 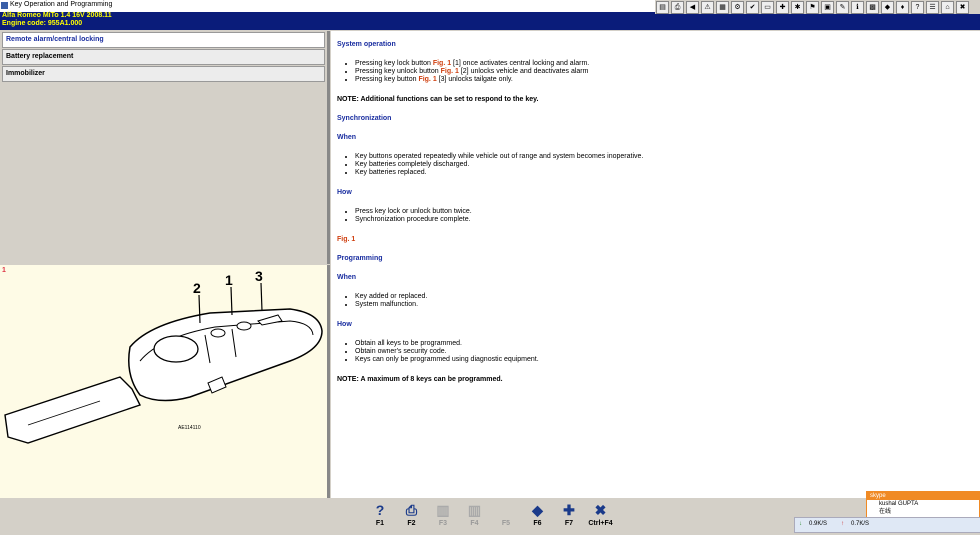 I want to click on list-item: Key batteries replaced., so click(x=664, y=173).